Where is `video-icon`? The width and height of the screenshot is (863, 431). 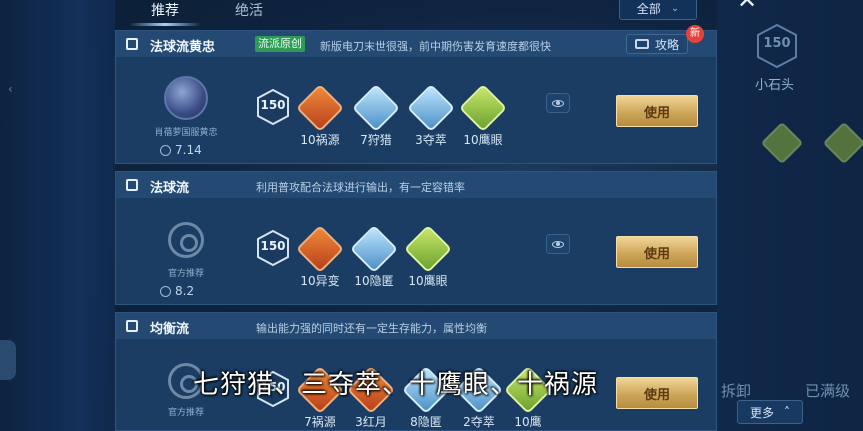
video-icon is located at coordinates (641, 44).